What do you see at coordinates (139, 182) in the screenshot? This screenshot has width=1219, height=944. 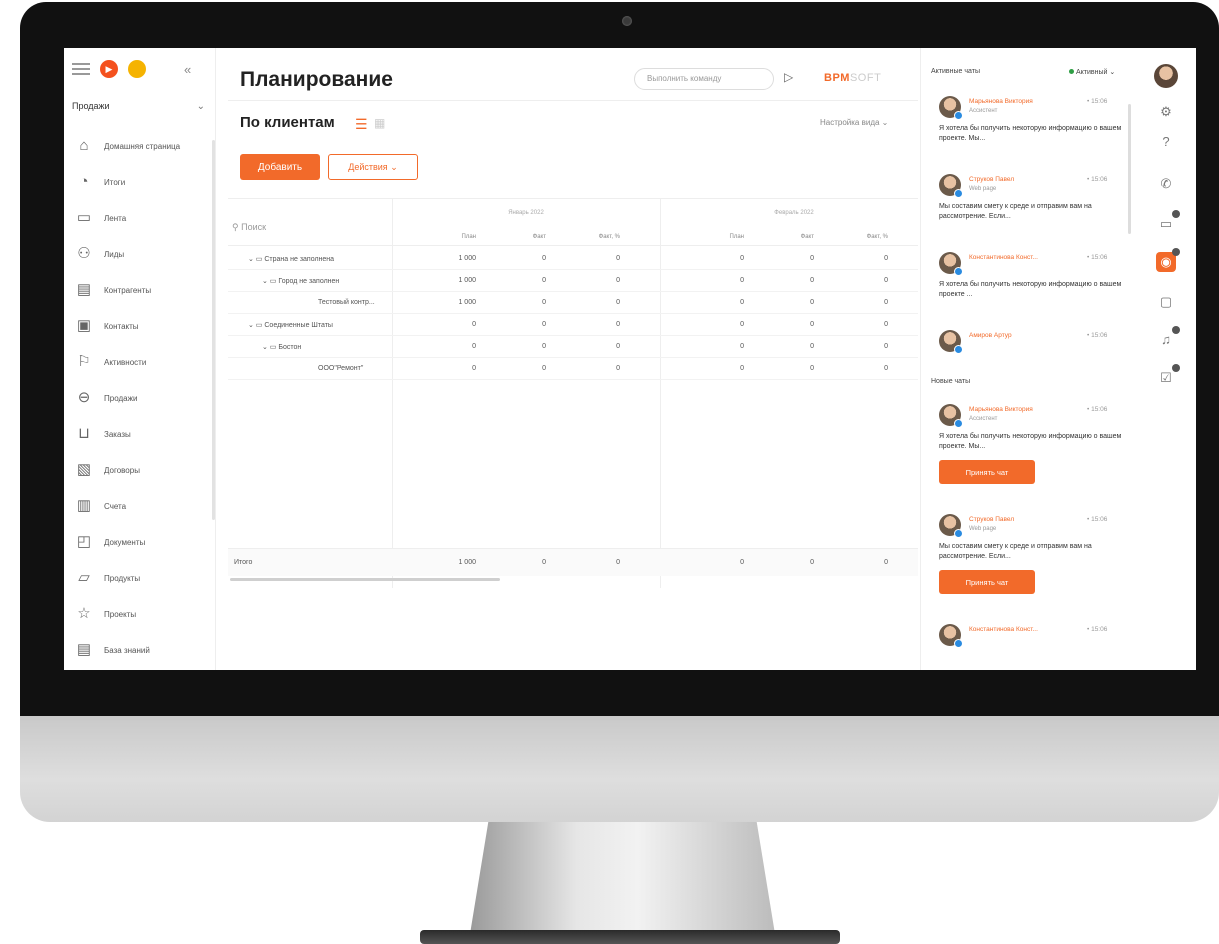 I see `sidebar-item: ◔ Итоги` at bounding box center [139, 182].